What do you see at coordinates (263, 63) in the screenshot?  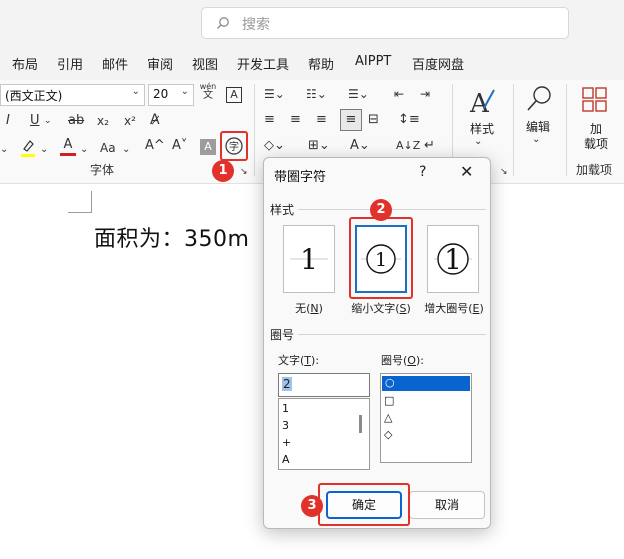 I see `tab-developer: 开发工具` at bounding box center [263, 63].